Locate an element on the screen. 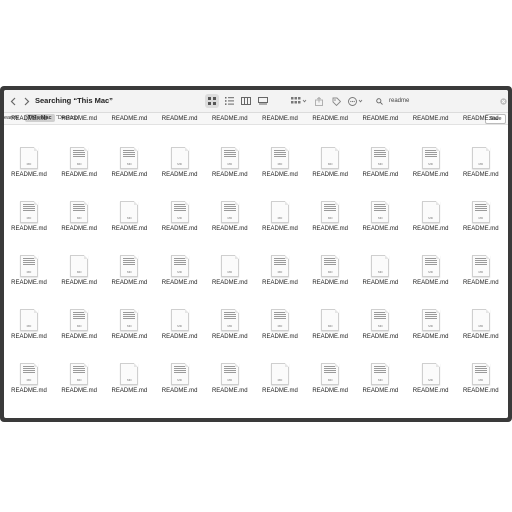 This screenshot has width=512, height=512. share-icon is located at coordinates (319, 101).